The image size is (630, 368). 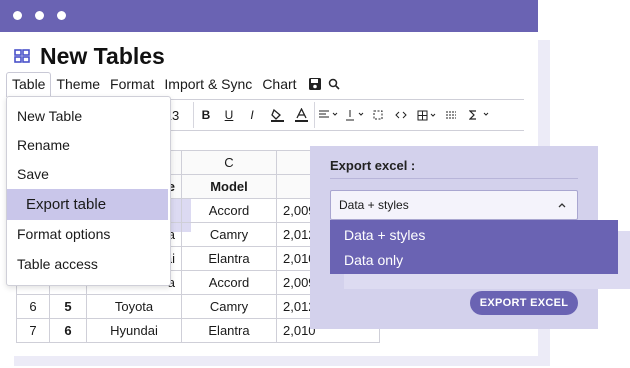 What do you see at coordinates (134, 306) in the screenshot?
I see `make-cell: Toyota` at bounding box center [134, 306].